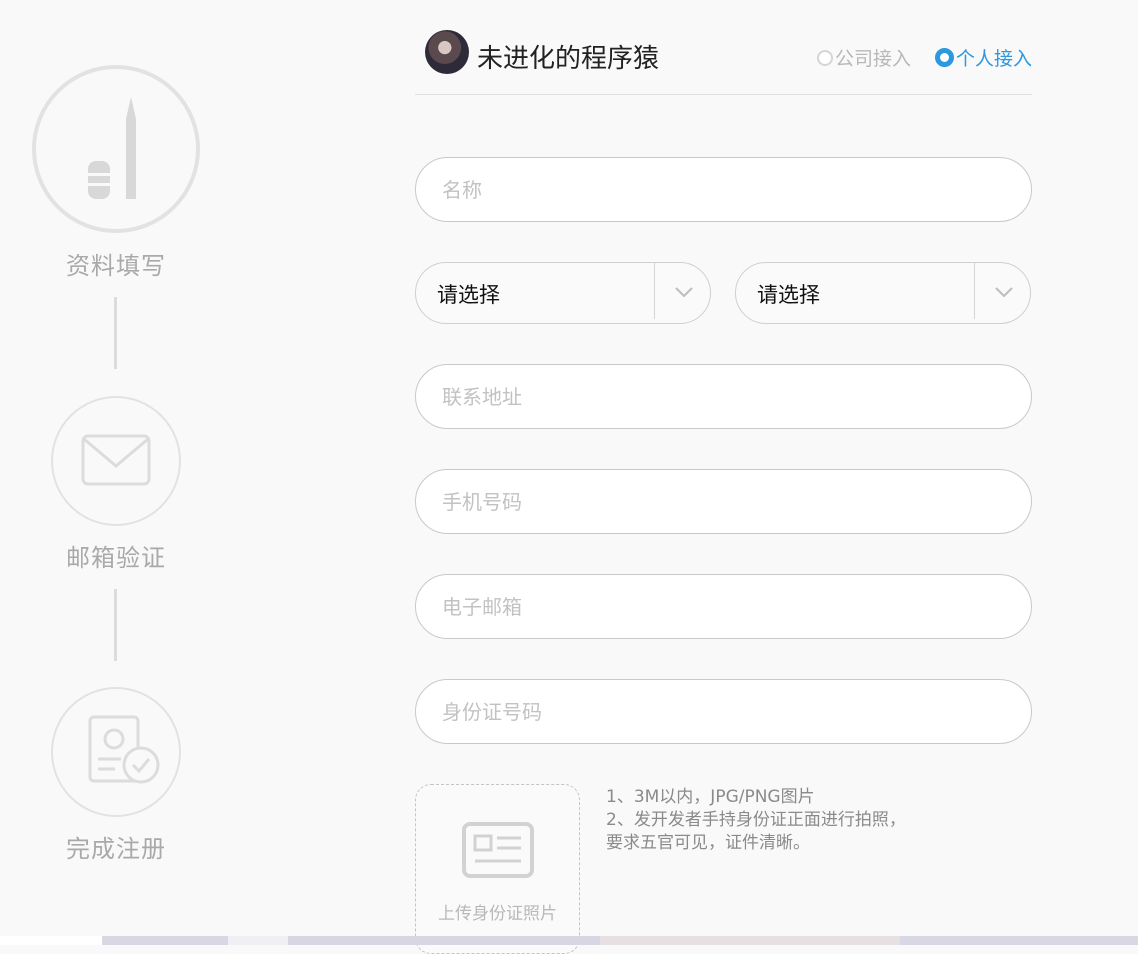 The image size is (1138, 954). I want to click on step-fill-info-circle, so click(116, 149).